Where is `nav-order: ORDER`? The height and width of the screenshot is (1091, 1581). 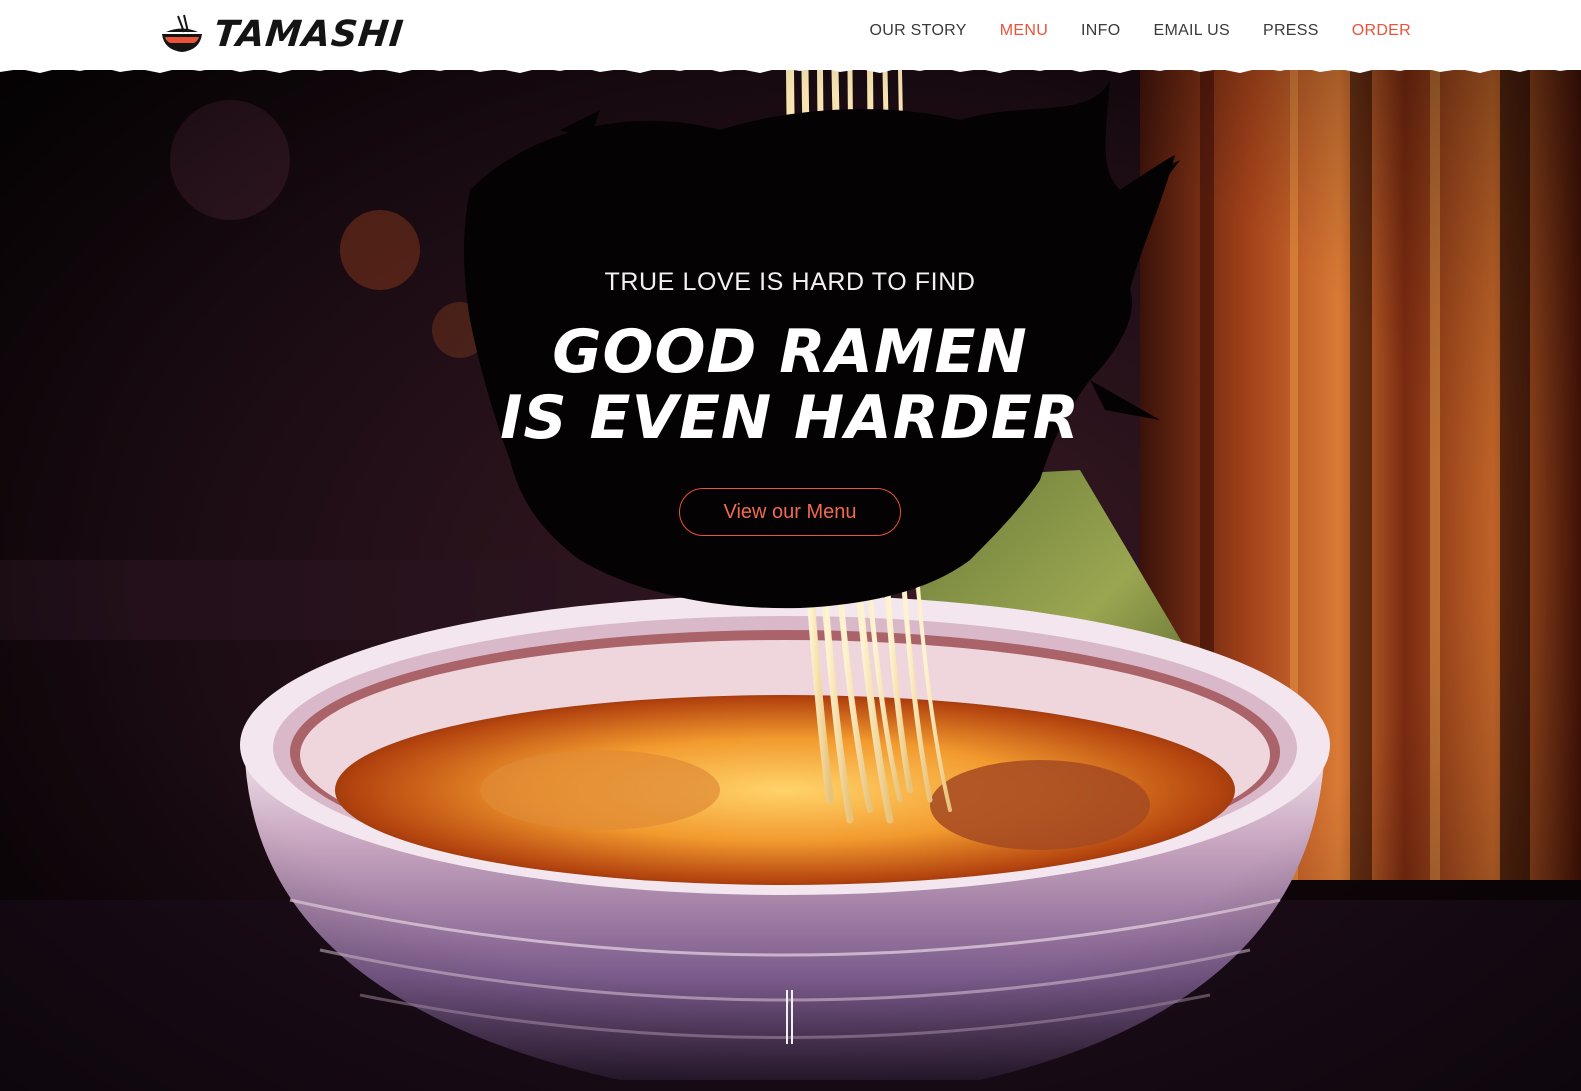
nav-order: ORDER is located at coordinates (1381, 31).